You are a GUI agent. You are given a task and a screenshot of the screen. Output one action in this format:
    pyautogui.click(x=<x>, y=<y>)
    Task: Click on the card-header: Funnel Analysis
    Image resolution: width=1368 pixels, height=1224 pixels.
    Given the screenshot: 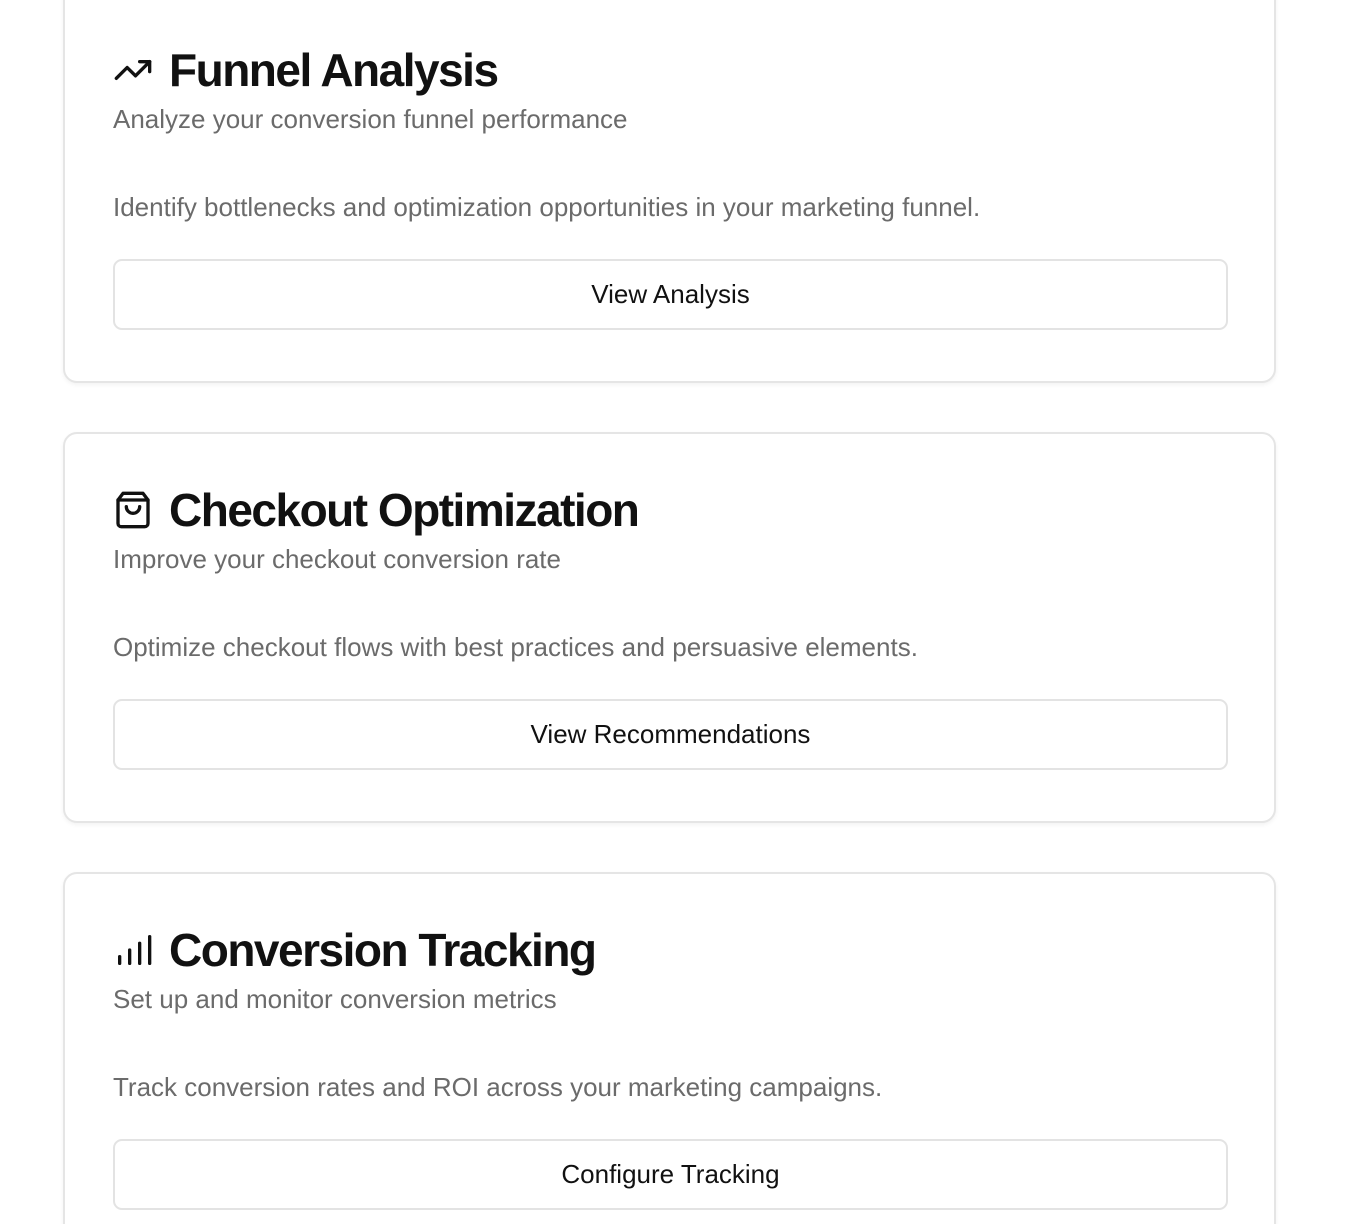 What is the action you would take?
    pyautogui.click(x=669, y=70)
    